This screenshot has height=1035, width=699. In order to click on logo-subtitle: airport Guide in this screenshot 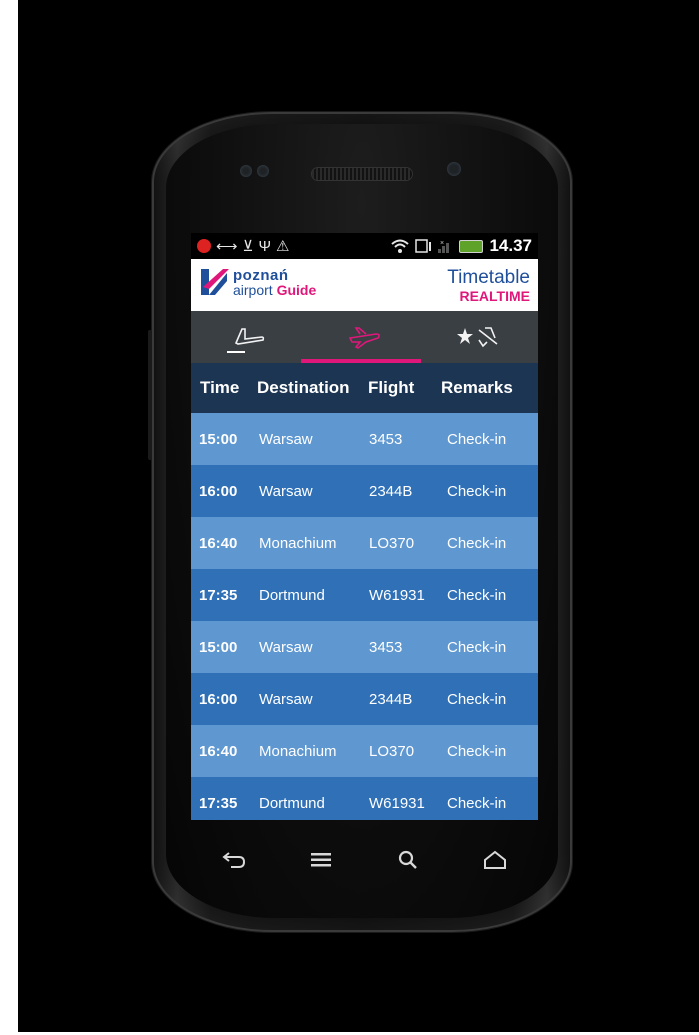, I will do `click(274, 290)`.